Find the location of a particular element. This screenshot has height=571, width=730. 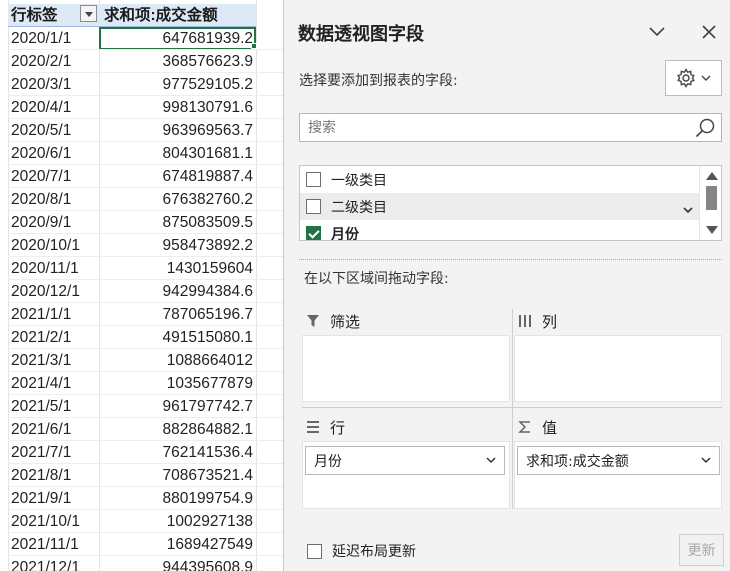

row-label-cell: 2021/7/1 is located at coordinates (53, 452).